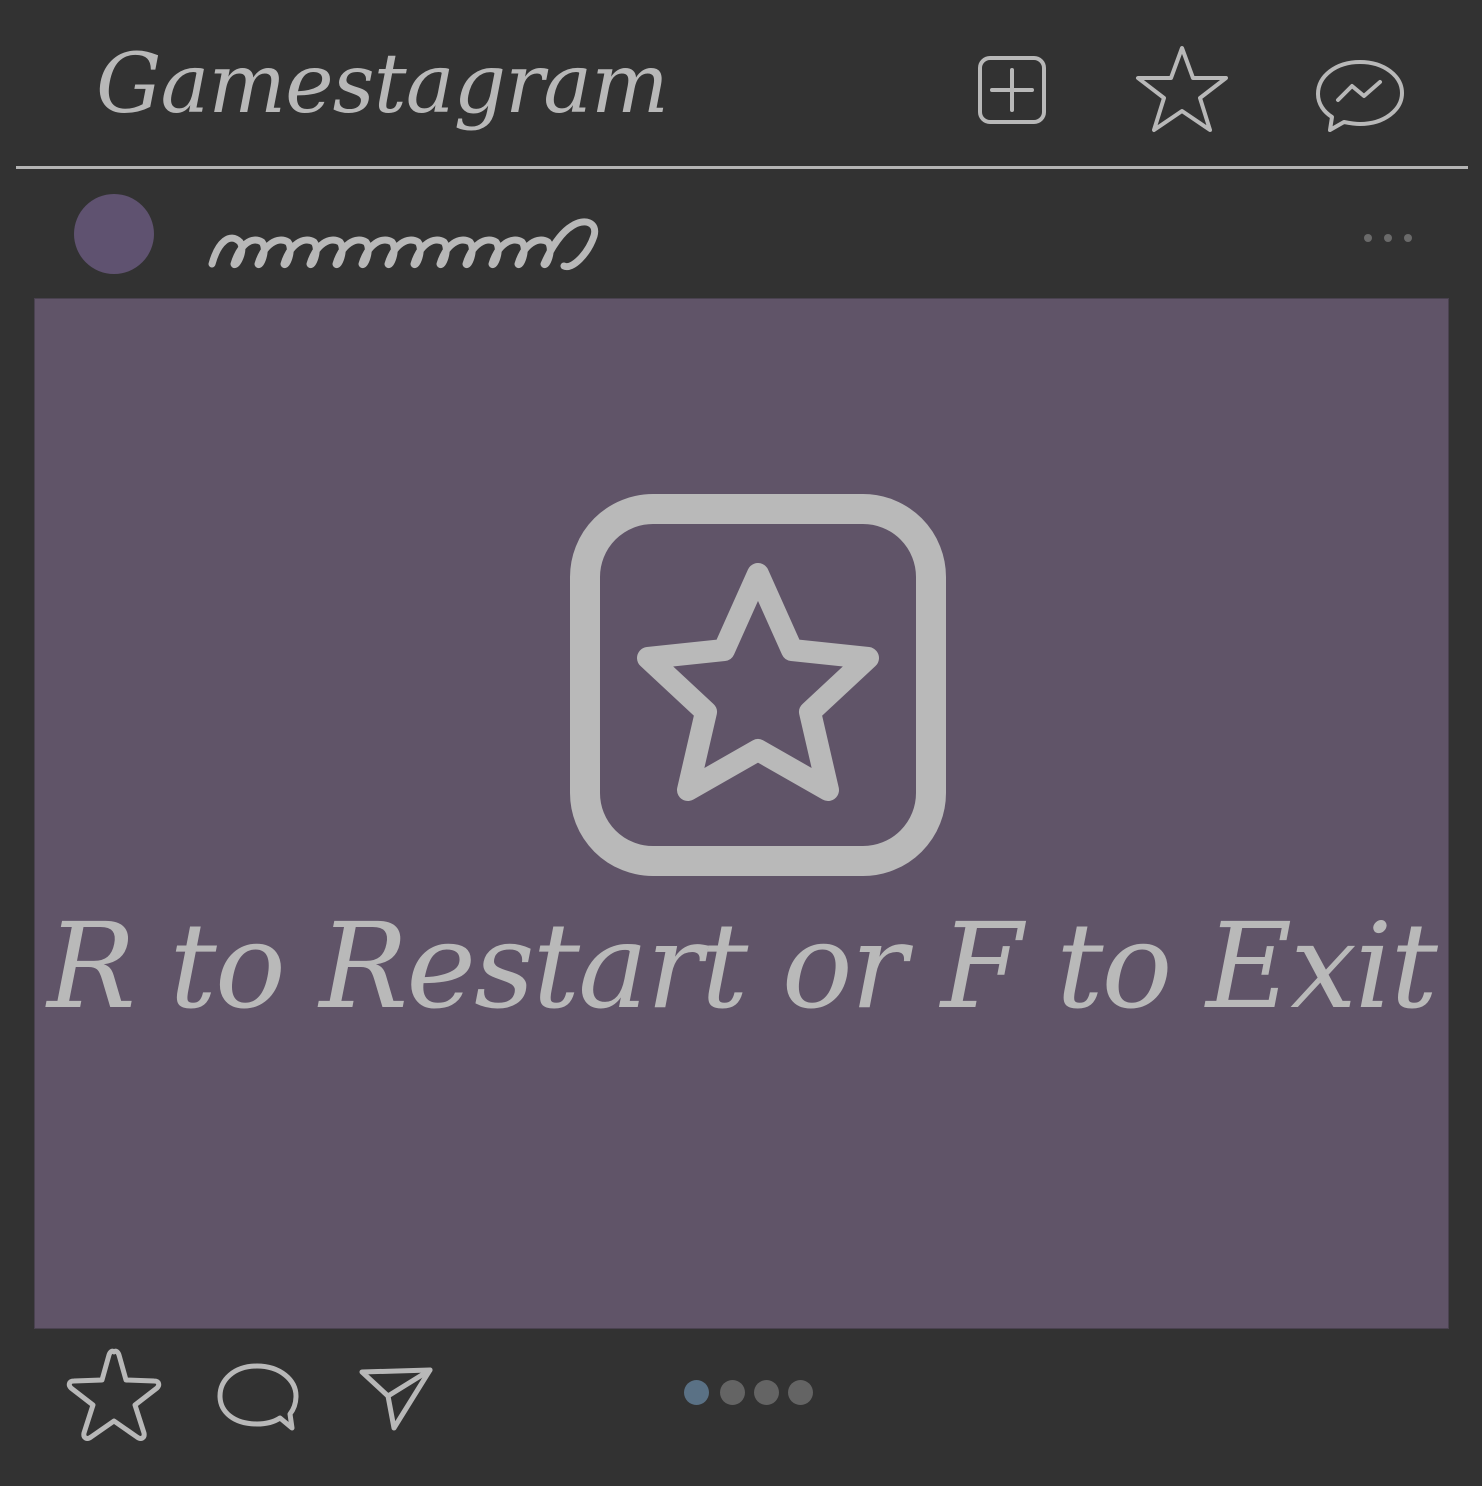  What do you see at coordinates (758, 685) in the screenshot?
I see `star-square-icon` at bounding box center [758, 685].